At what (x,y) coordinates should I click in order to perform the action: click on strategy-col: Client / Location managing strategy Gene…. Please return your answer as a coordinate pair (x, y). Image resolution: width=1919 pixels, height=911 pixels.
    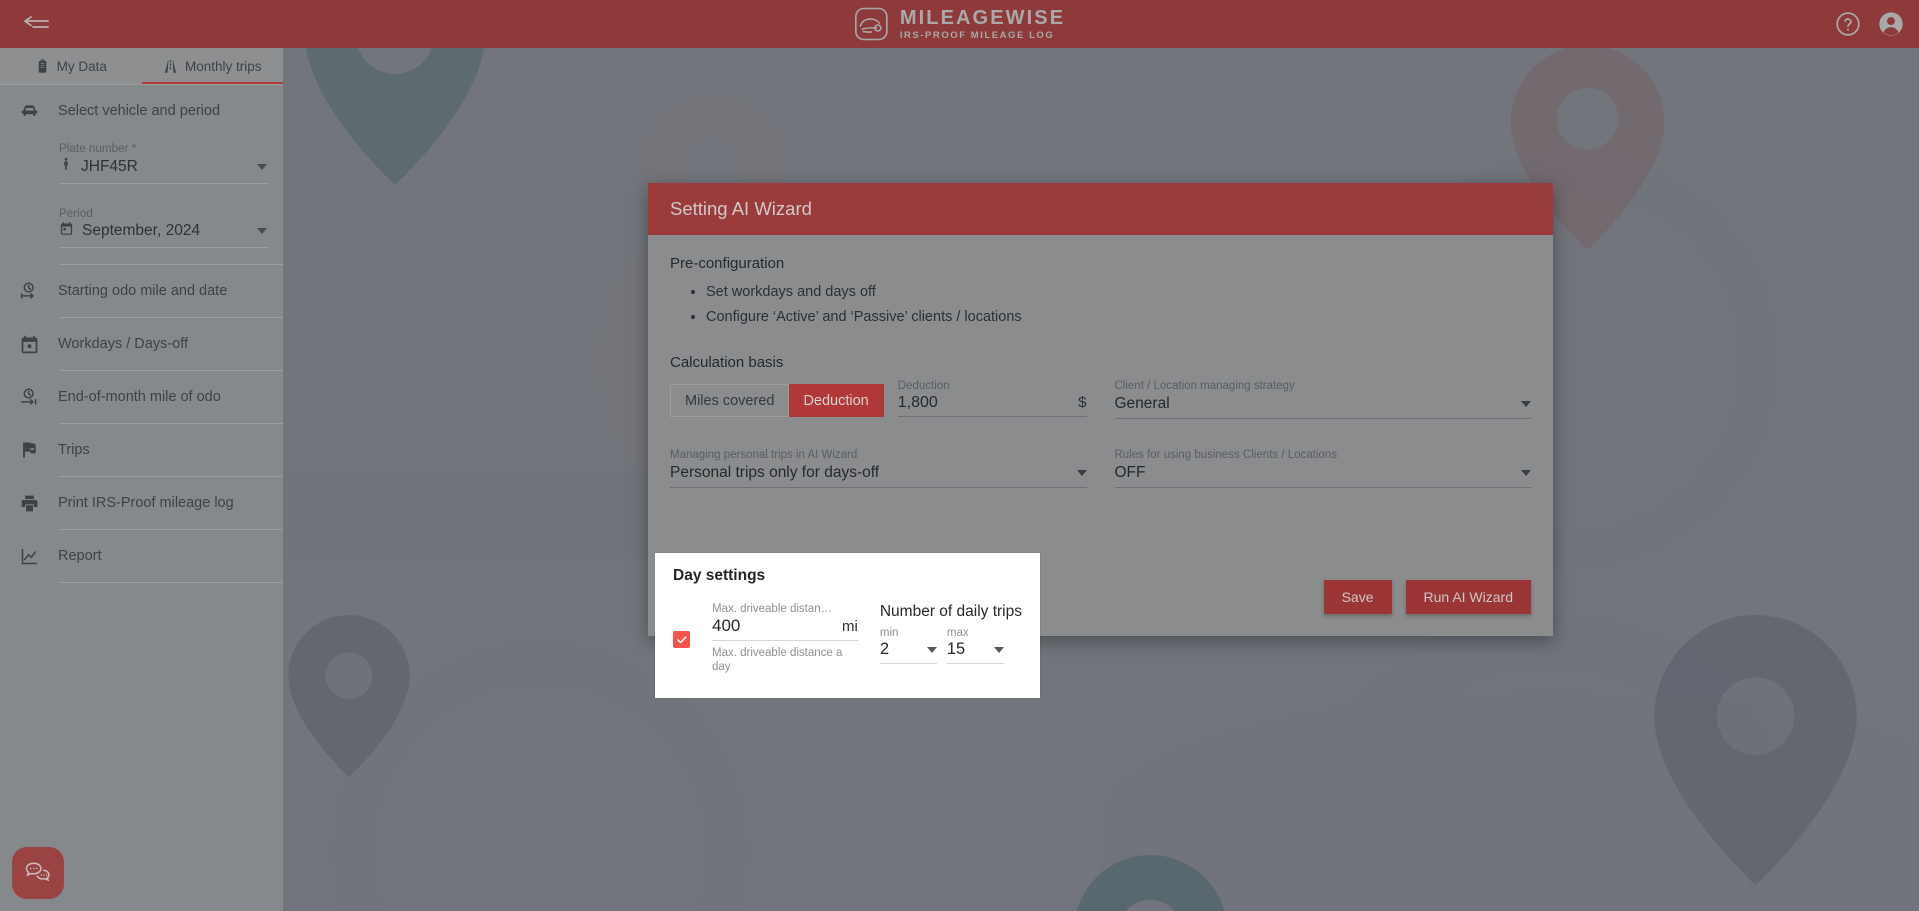
    Looking at the image, I should click on (1322, 399).